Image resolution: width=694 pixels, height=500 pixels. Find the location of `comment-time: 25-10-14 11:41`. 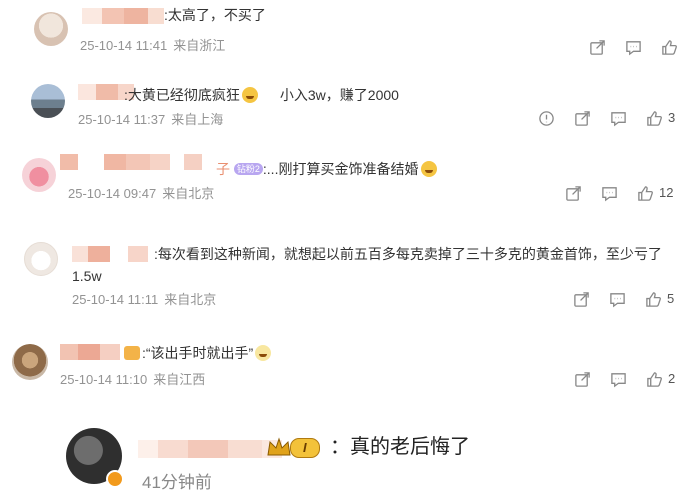

comment-time: 25-10-14 11:41 is located at coordinates (124, 45).